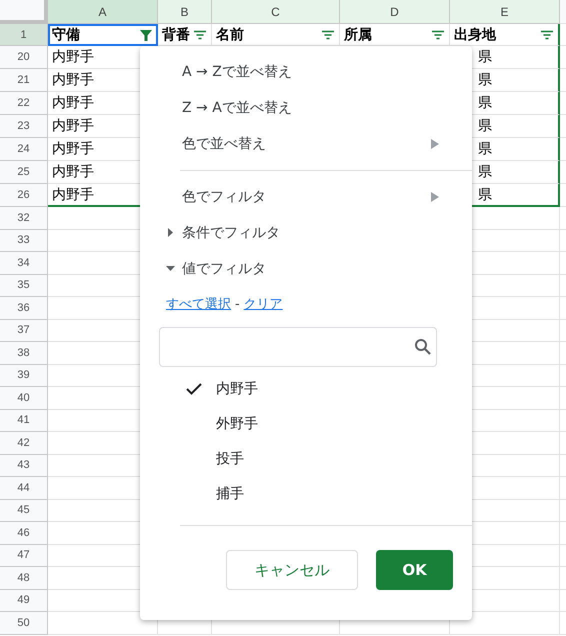 This screenshot has height=636, width=566. Describe the element at coordinates (170, 232) in the screenshot. I see `collapsed-triangle-icon` at that location.